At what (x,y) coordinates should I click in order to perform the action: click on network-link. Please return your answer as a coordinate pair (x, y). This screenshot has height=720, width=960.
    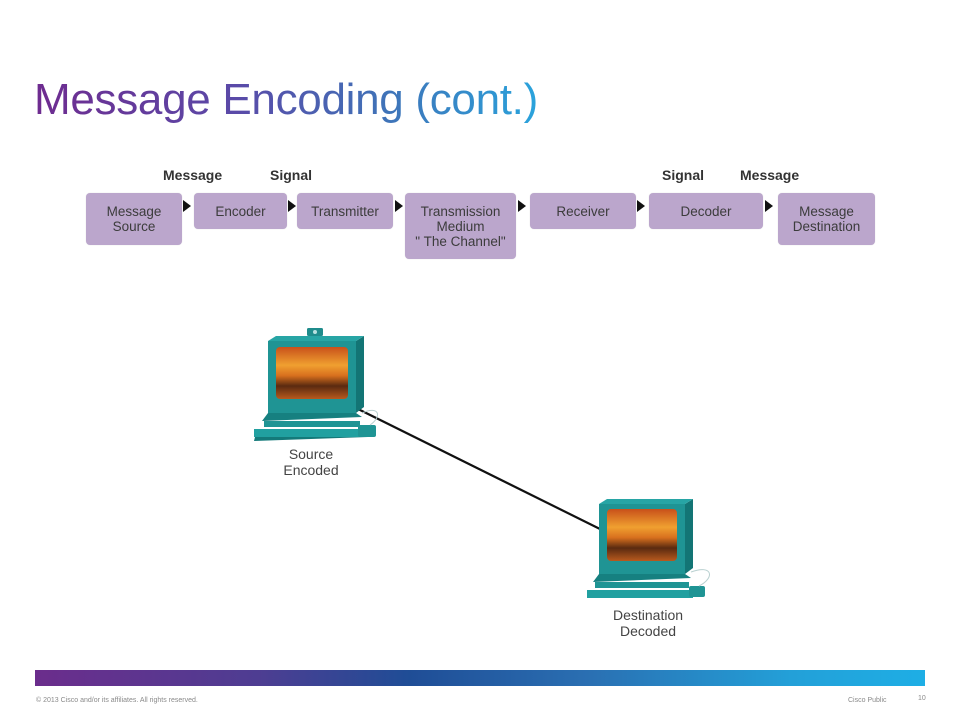
    Looking at the image, I should click on (480, 469).